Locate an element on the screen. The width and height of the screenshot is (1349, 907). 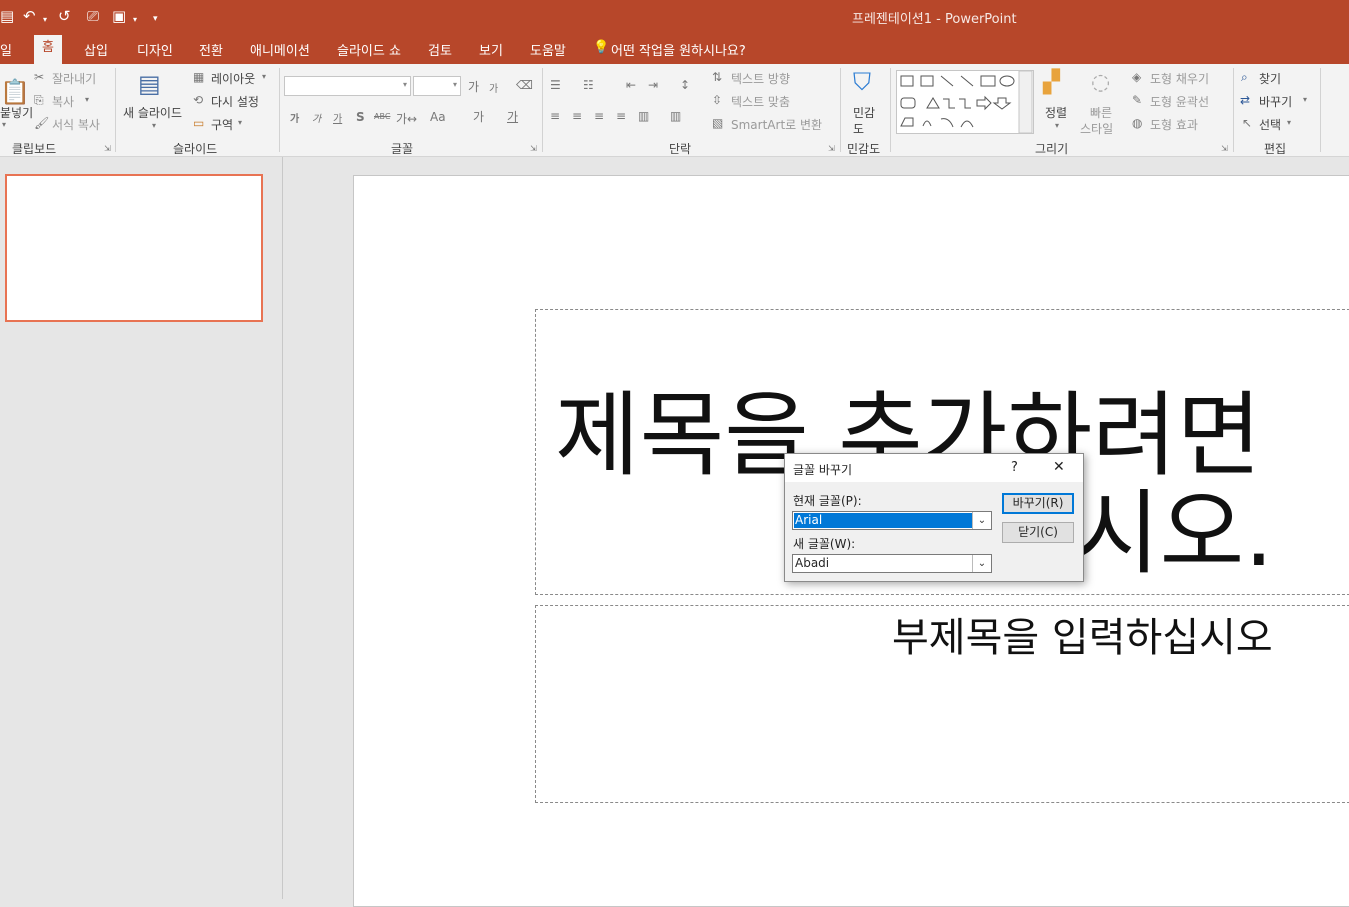
numbering-icon: ☷ is located at coordinates (588, 85).